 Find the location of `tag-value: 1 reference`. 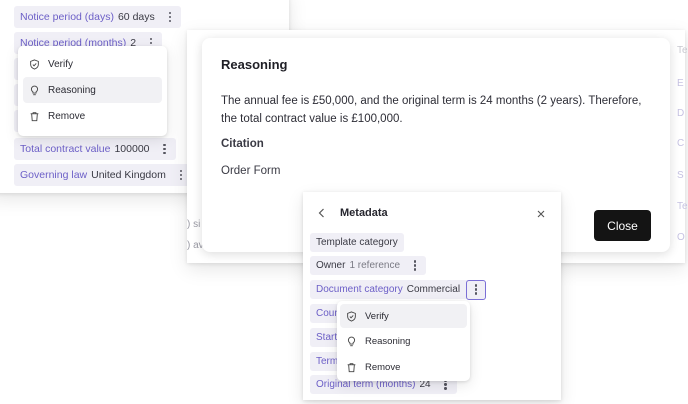

tag-value: 1 reference is located at coordinates (375, 265).